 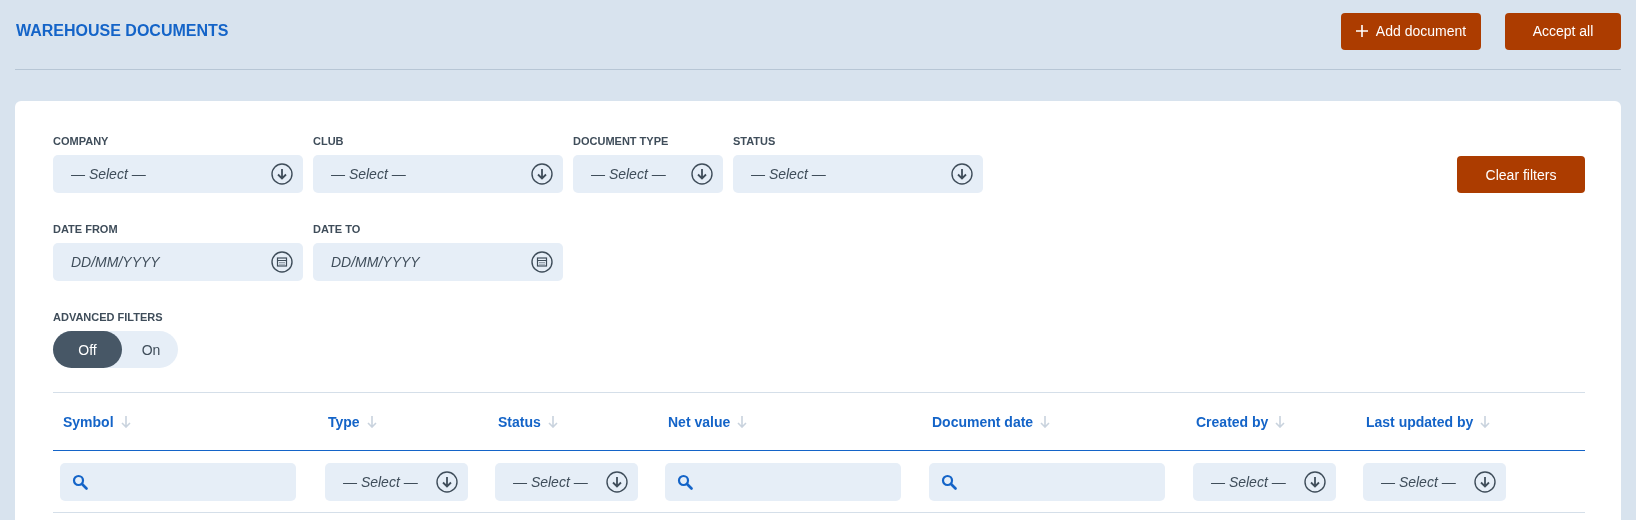 What do you see at coordinates (88, 421) in the screenshot?
I see `column-header: Symbol` at bounding box center [88, 421].